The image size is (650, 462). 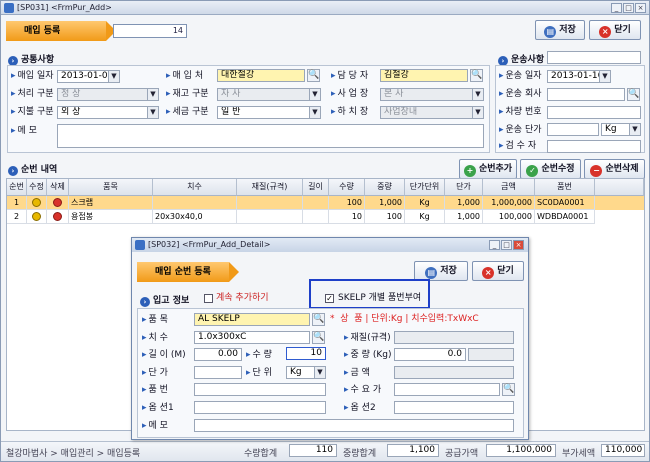 I want to click on unit-label: ▸ 단 위, so click(x=259, y=373).